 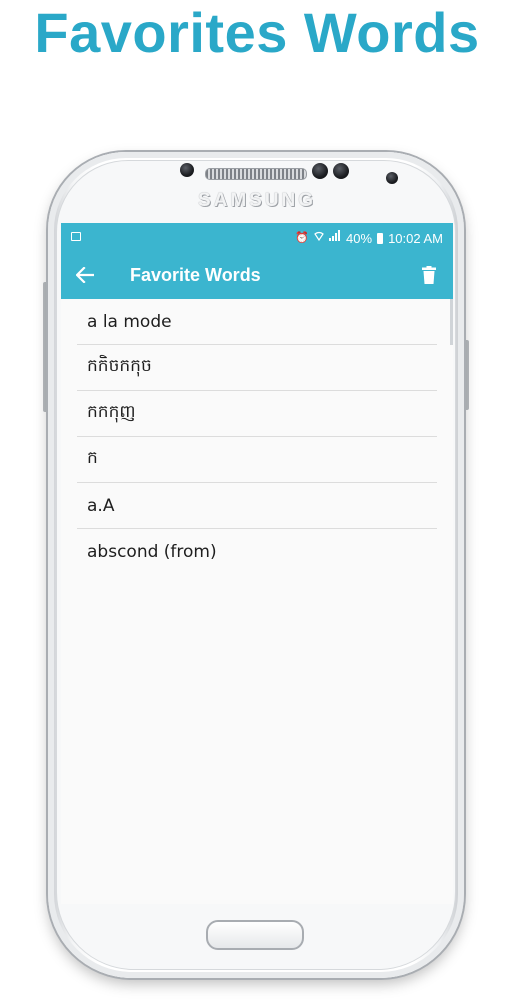 I want to click on page-title: Favorite Words, so click(x=195, y=275).